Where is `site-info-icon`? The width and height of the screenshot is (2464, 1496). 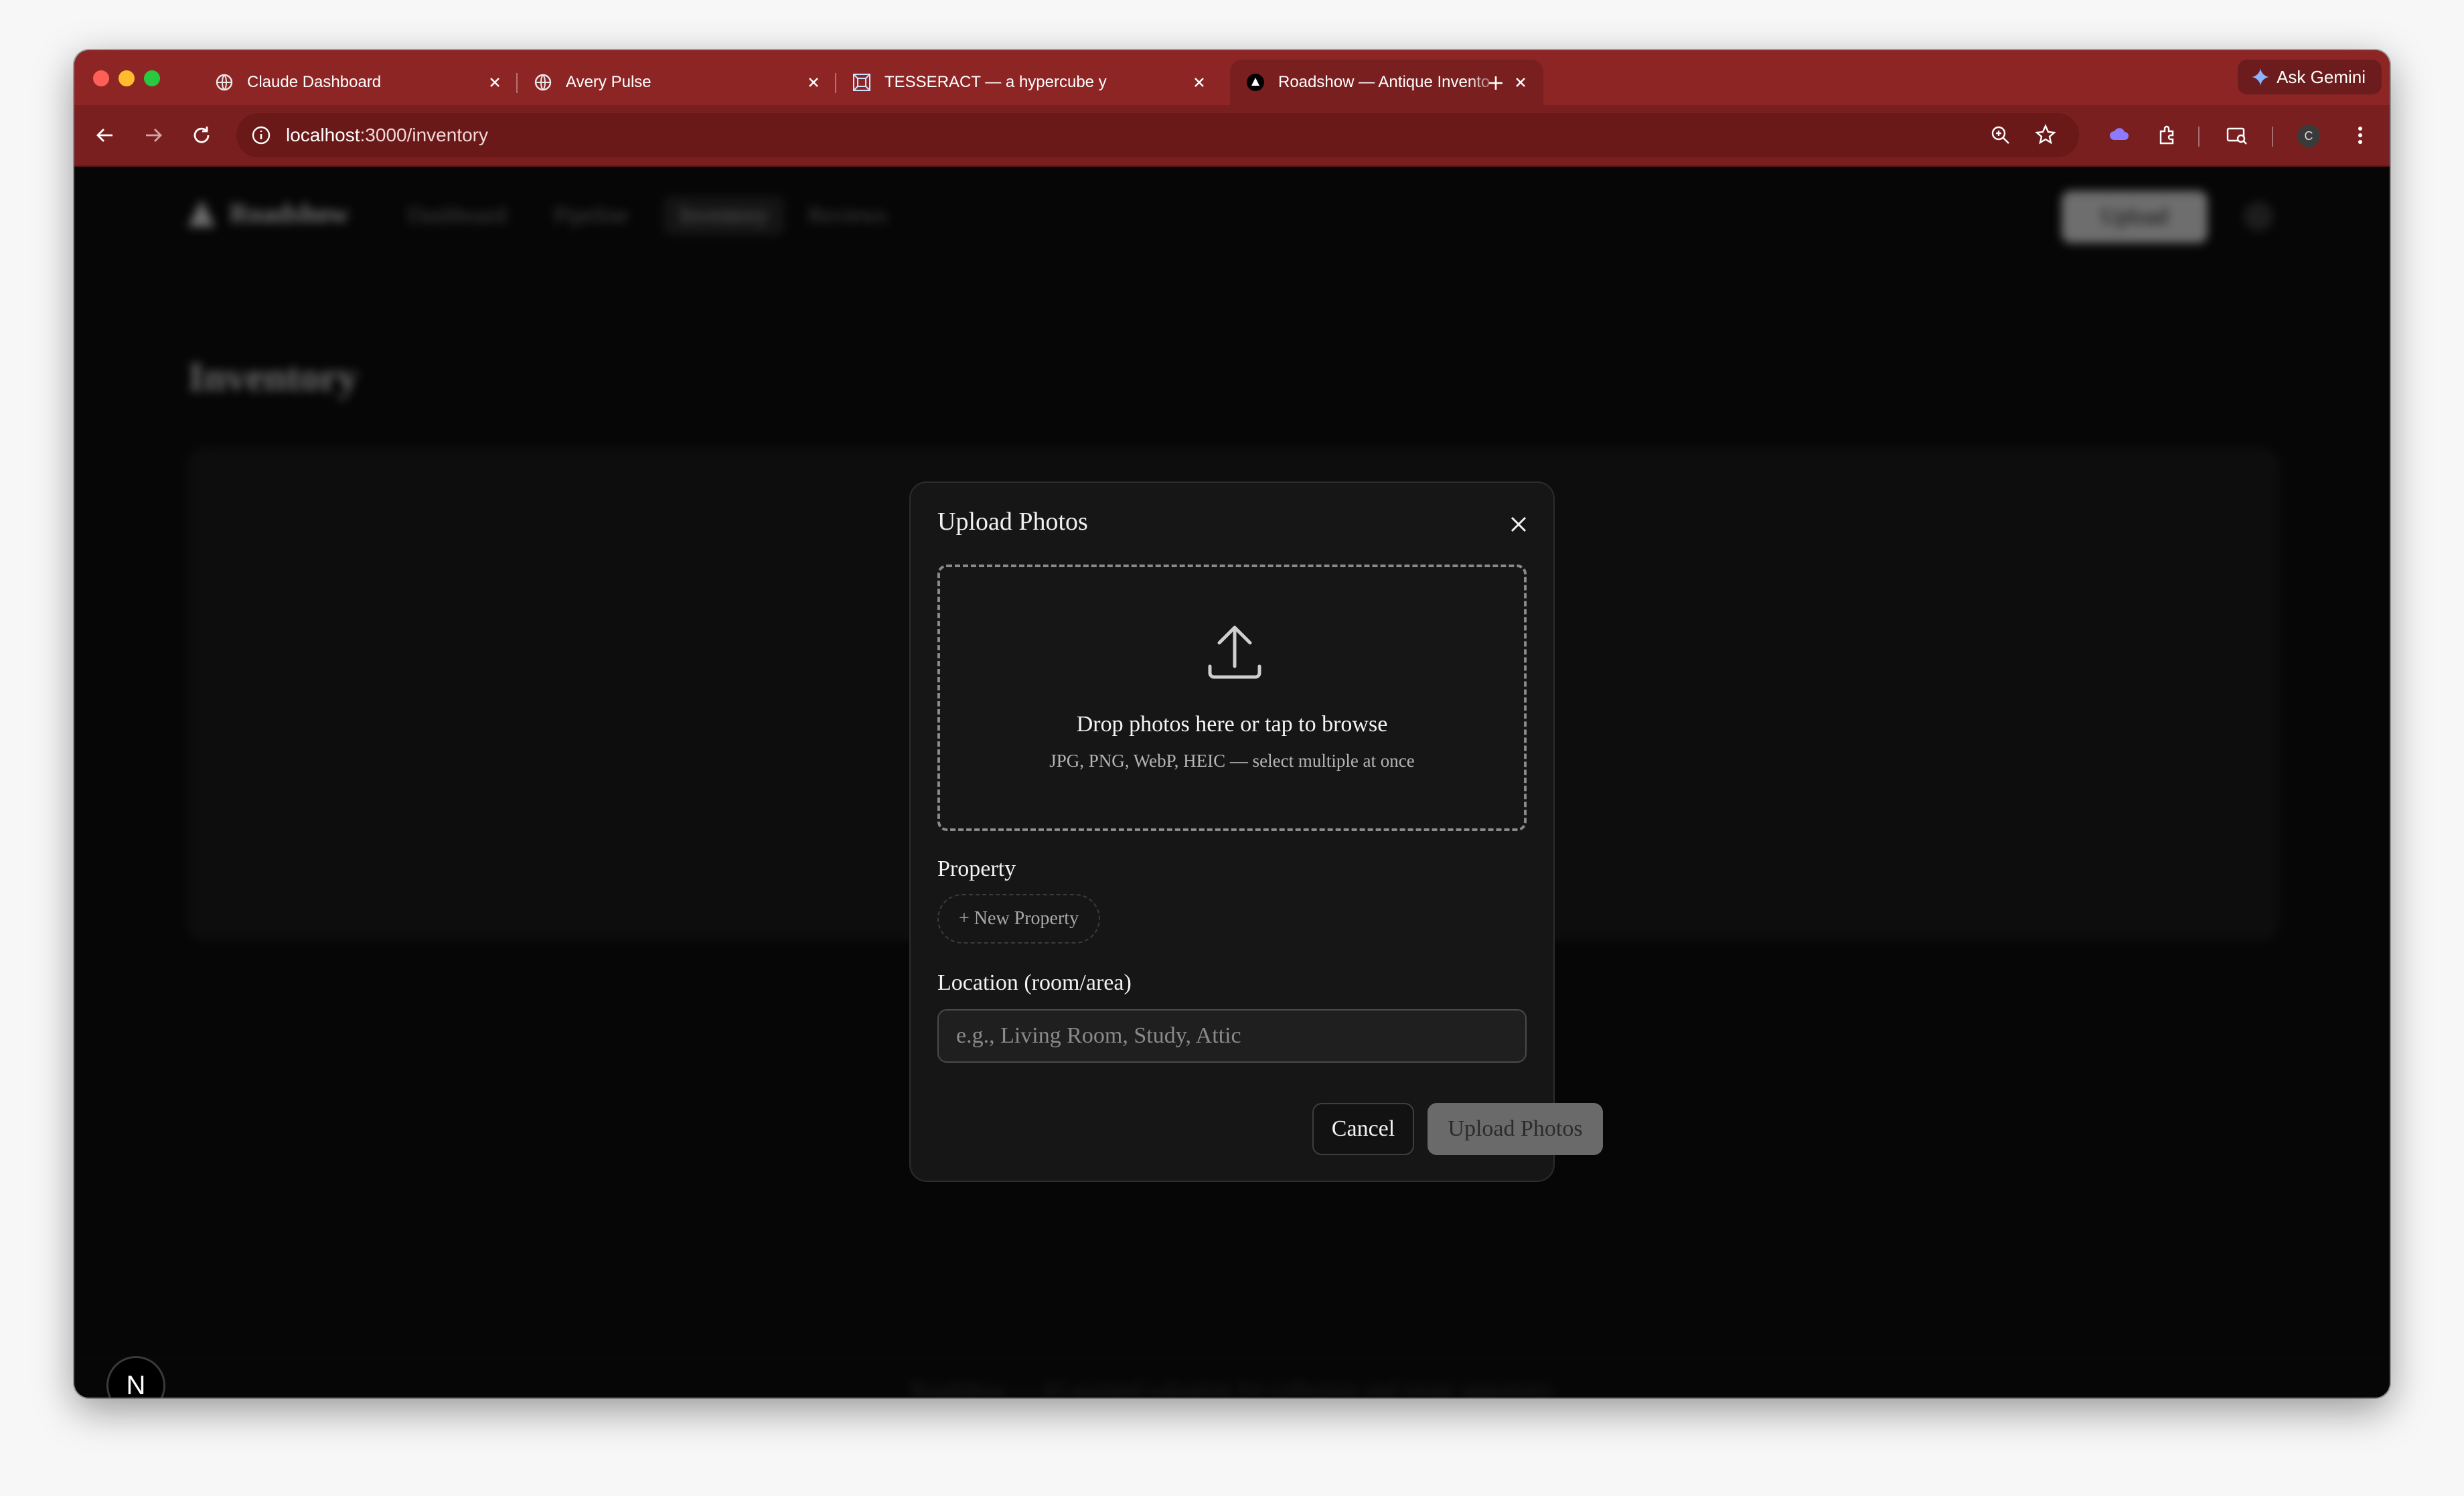 site-info-icon is located at coordinates (261, 135).